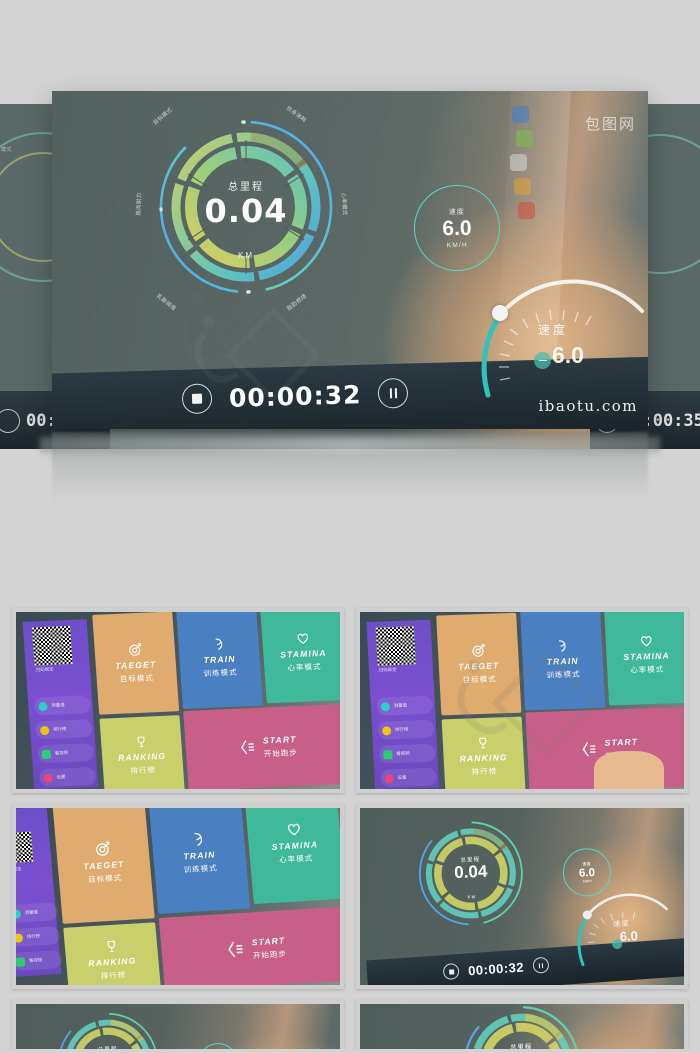 This screenshot has width=700, height=1053. What do you see at coordinates (528, 703) in the screenshot?
I see `watermark-grid` at bounding box center [528, 703].